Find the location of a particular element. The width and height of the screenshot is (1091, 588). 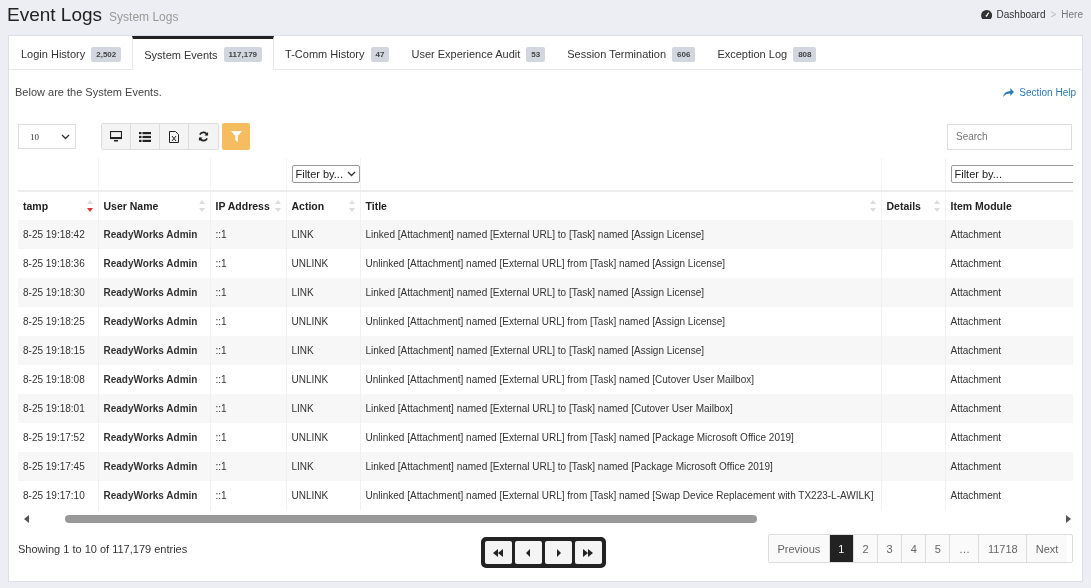

tab: Login History 2,502 is located at coordinates (71, 52).